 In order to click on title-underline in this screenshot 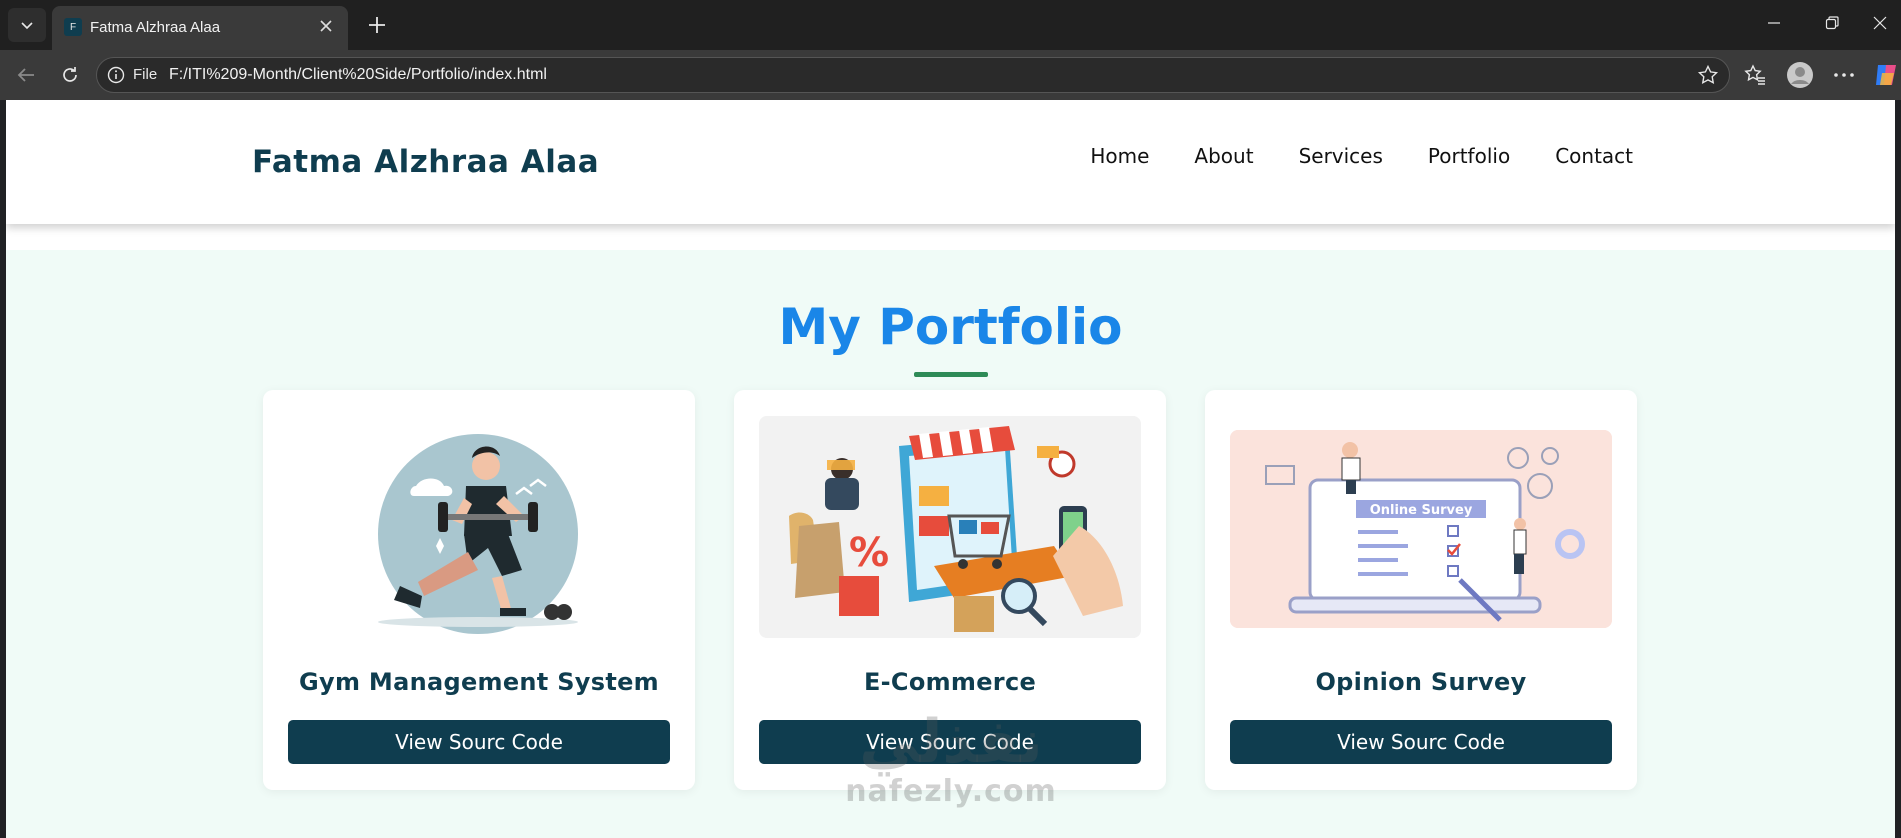, I will do `click(951, 374)`.